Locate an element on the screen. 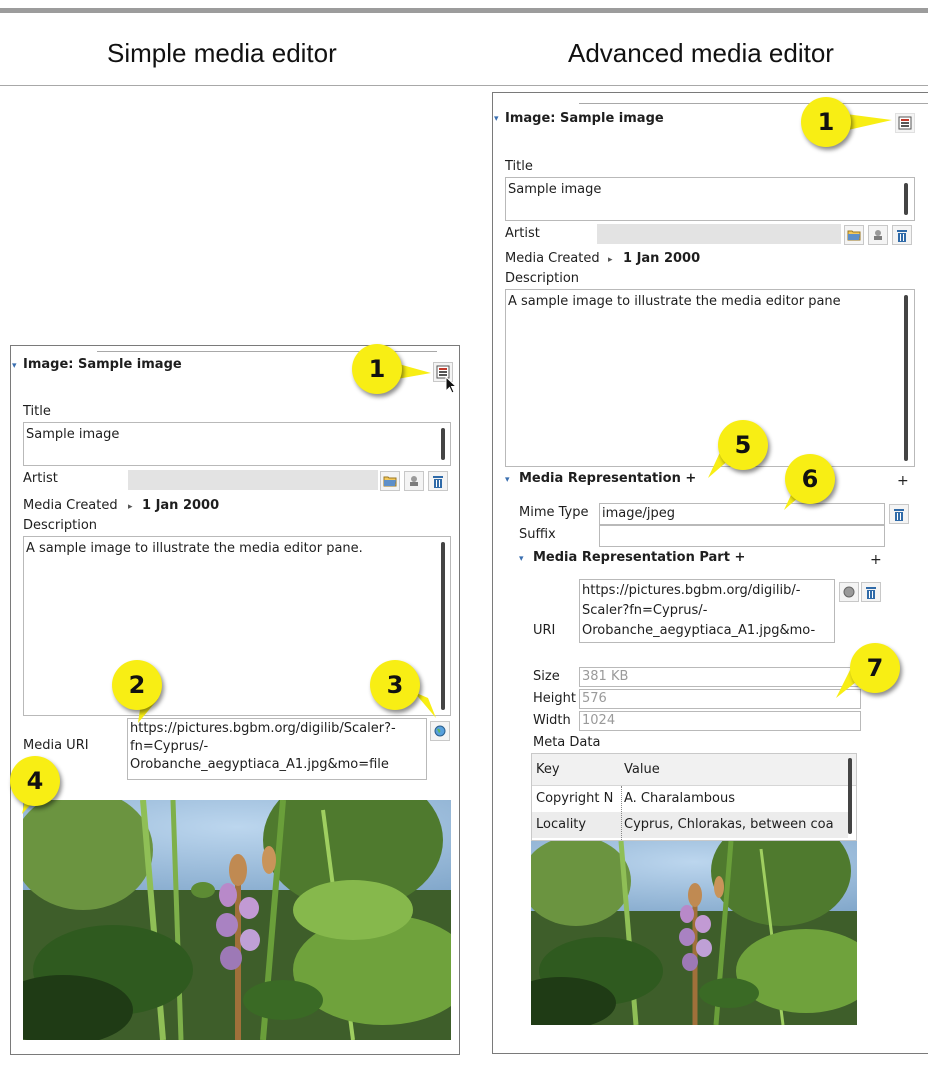 Image resolution: width=928 pixels, height=1072 pixels. mime-type-field: image/jpeg is located at coordinates (742, 514).